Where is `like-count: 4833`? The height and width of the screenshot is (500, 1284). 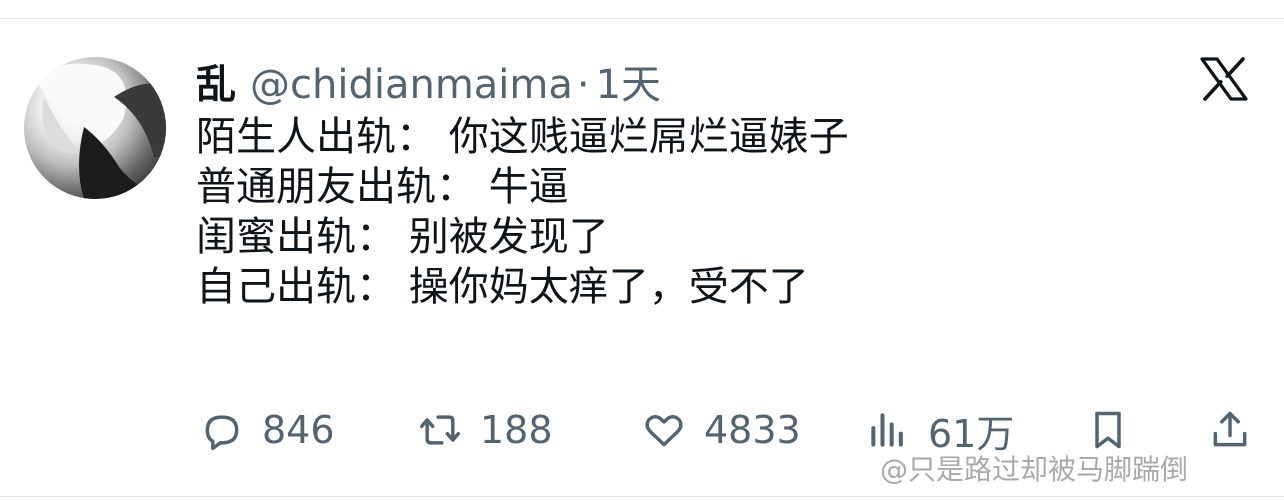
like-count: 4833 is located at coordinates (752, 430).